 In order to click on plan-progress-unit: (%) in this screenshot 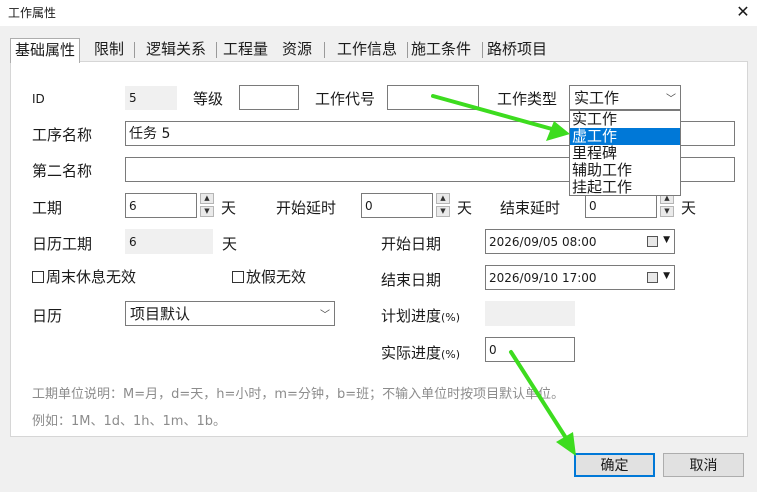, I will do `click(451, 317)`.